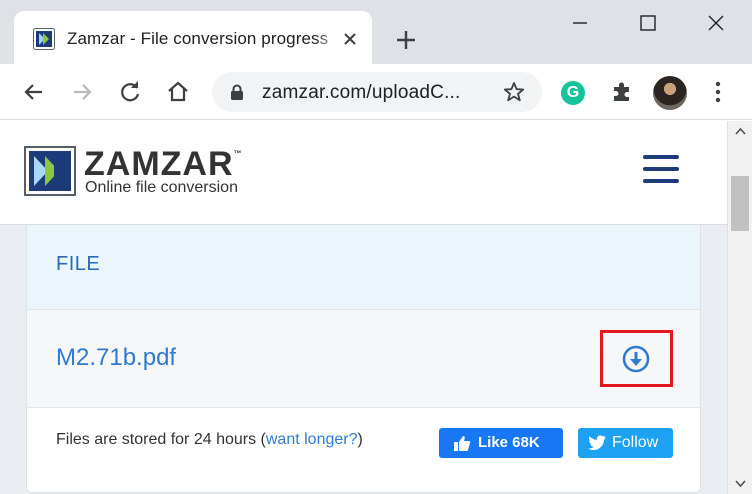  I want to click on download-highlight-box, so click(636, 358).